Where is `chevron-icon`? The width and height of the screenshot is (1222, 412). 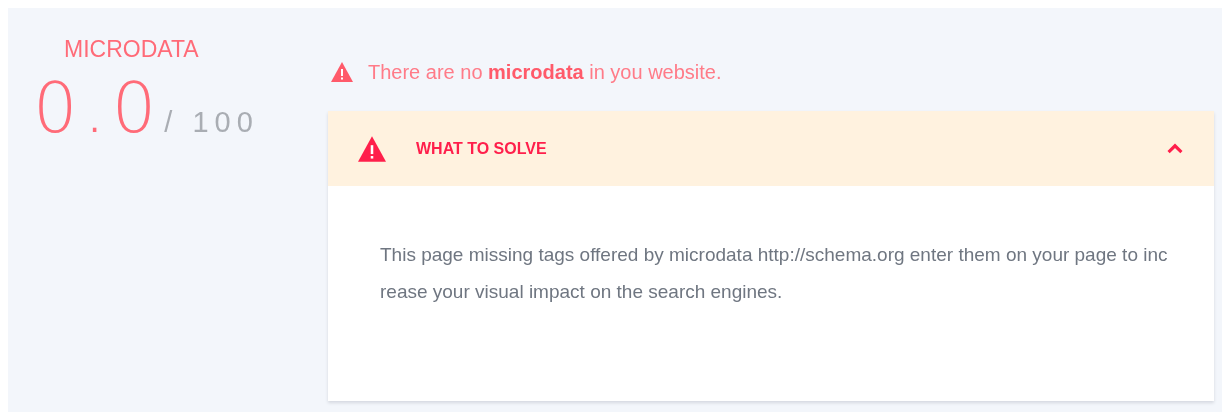 chevron-icon is located at coordinates (1175, 148).